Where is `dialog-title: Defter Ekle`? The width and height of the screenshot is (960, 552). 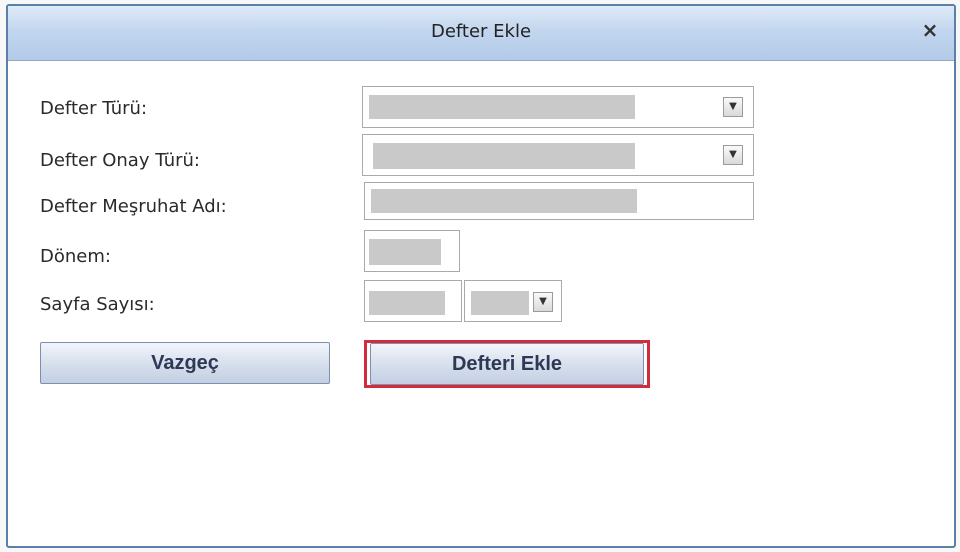
dialog-title: Defter Ekle is located at coordinates (481, 31).